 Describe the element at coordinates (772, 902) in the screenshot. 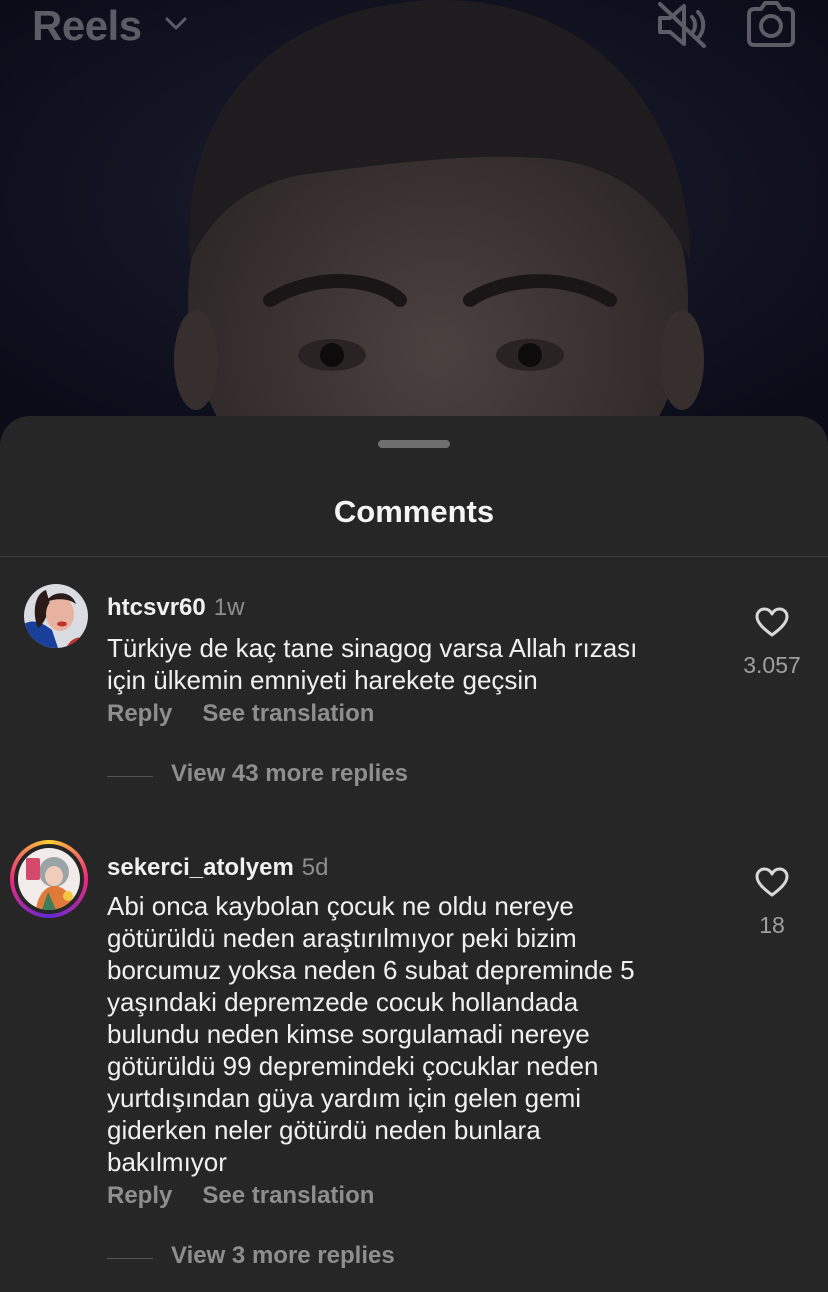

I see `like-control: 18` at that location.